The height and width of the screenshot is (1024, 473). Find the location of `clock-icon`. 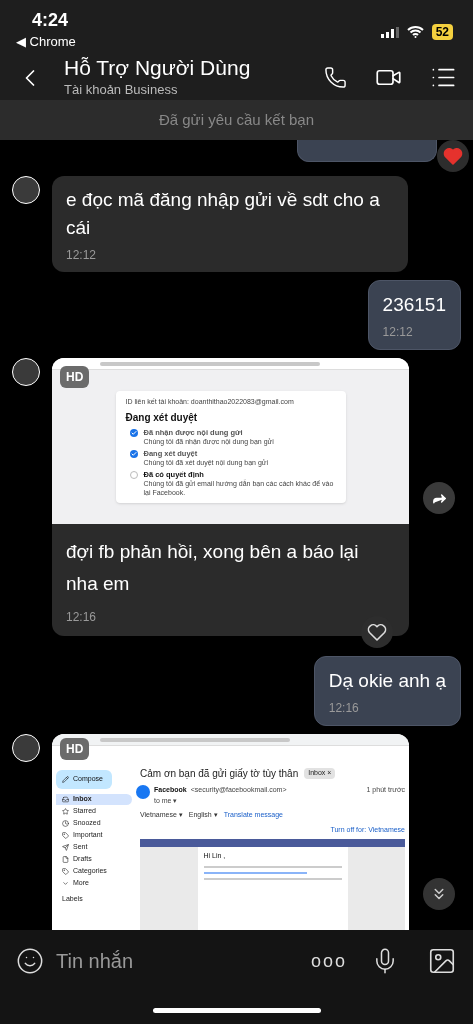

clock-icon is located at coordinates (65, 823).